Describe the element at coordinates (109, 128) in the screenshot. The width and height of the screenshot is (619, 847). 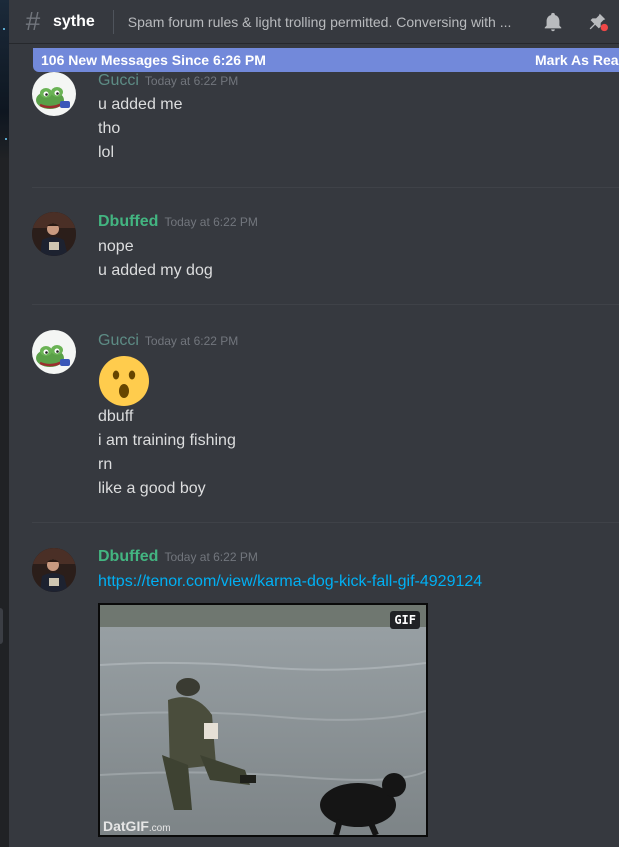
I see `message-line: tho` at that location.